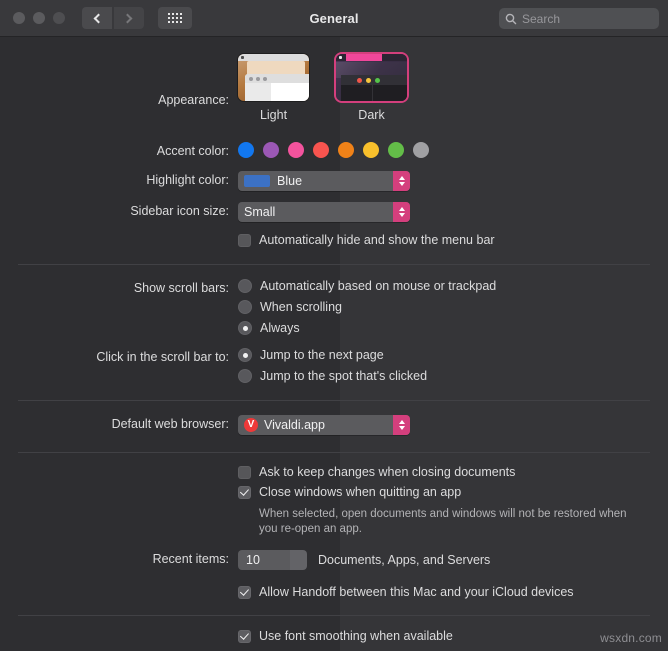  I want to click on highlight-color-row: Highlight color: Blue, so click(334, 181).